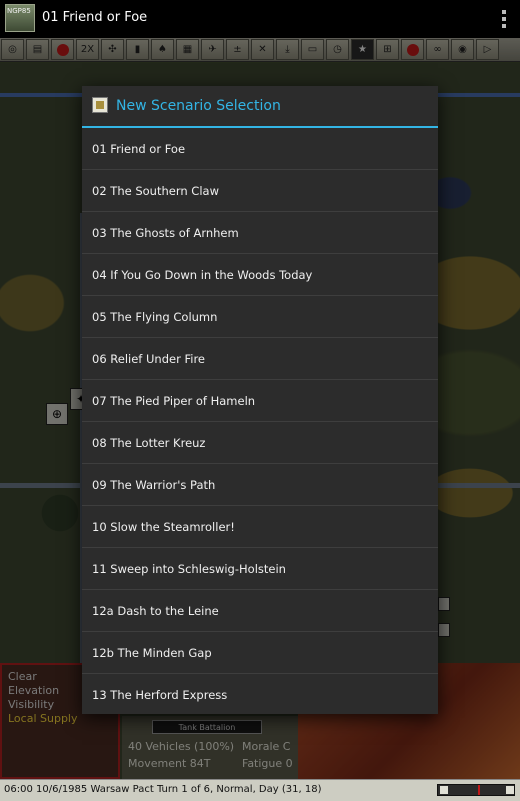 This screenshot has height=801, width=520. Describe the element at coordinates (19, 11) in the screenshot. I see `app-icon-label: NGP85` at that location.